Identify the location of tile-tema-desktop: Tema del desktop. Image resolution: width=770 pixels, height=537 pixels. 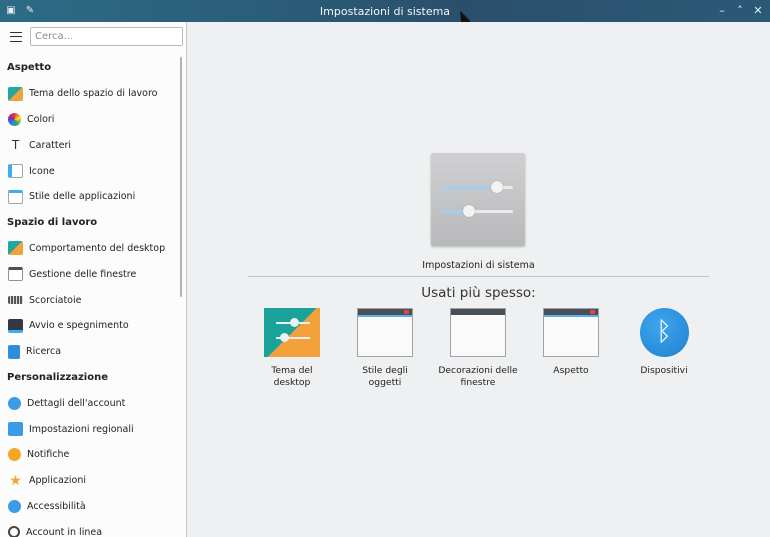
(292, 348).